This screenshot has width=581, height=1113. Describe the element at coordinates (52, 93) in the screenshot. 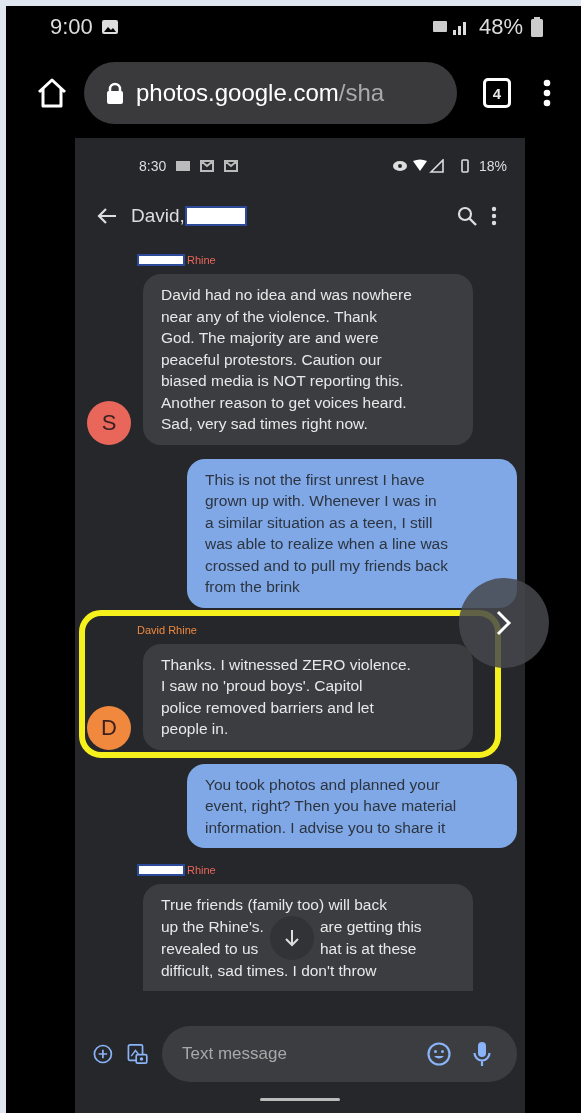

I see `home-icon` at that location.